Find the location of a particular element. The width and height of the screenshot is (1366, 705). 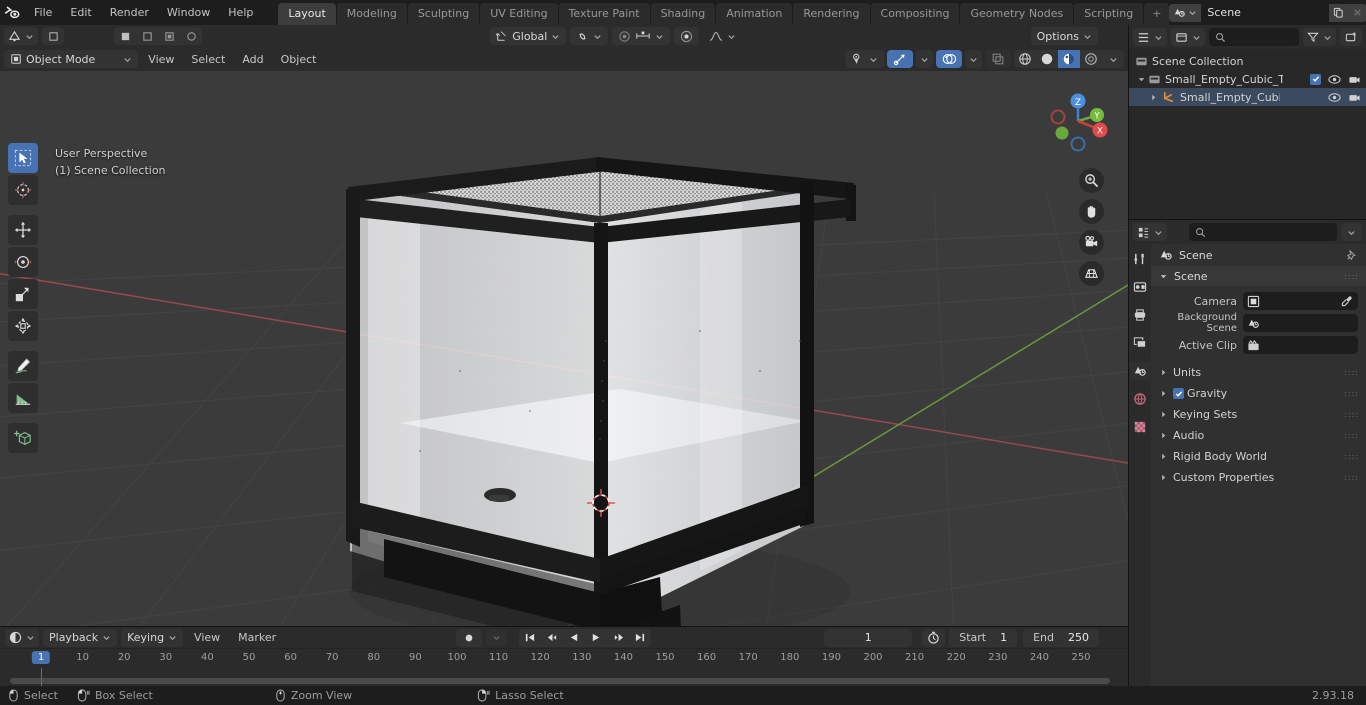

eyedropper-icon is located at coordinates (1347, 301).